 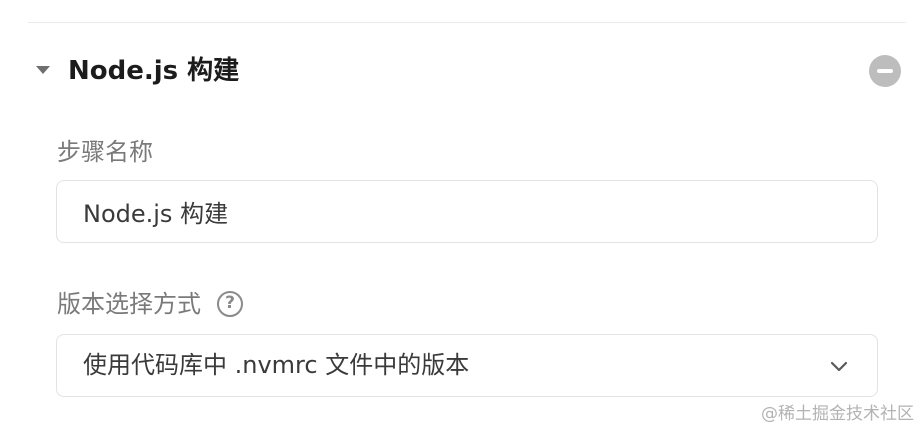 What do you see at coordinates (467, 211) in the screenshot?
I see `step-name-input` at bounding box center [467, 211].